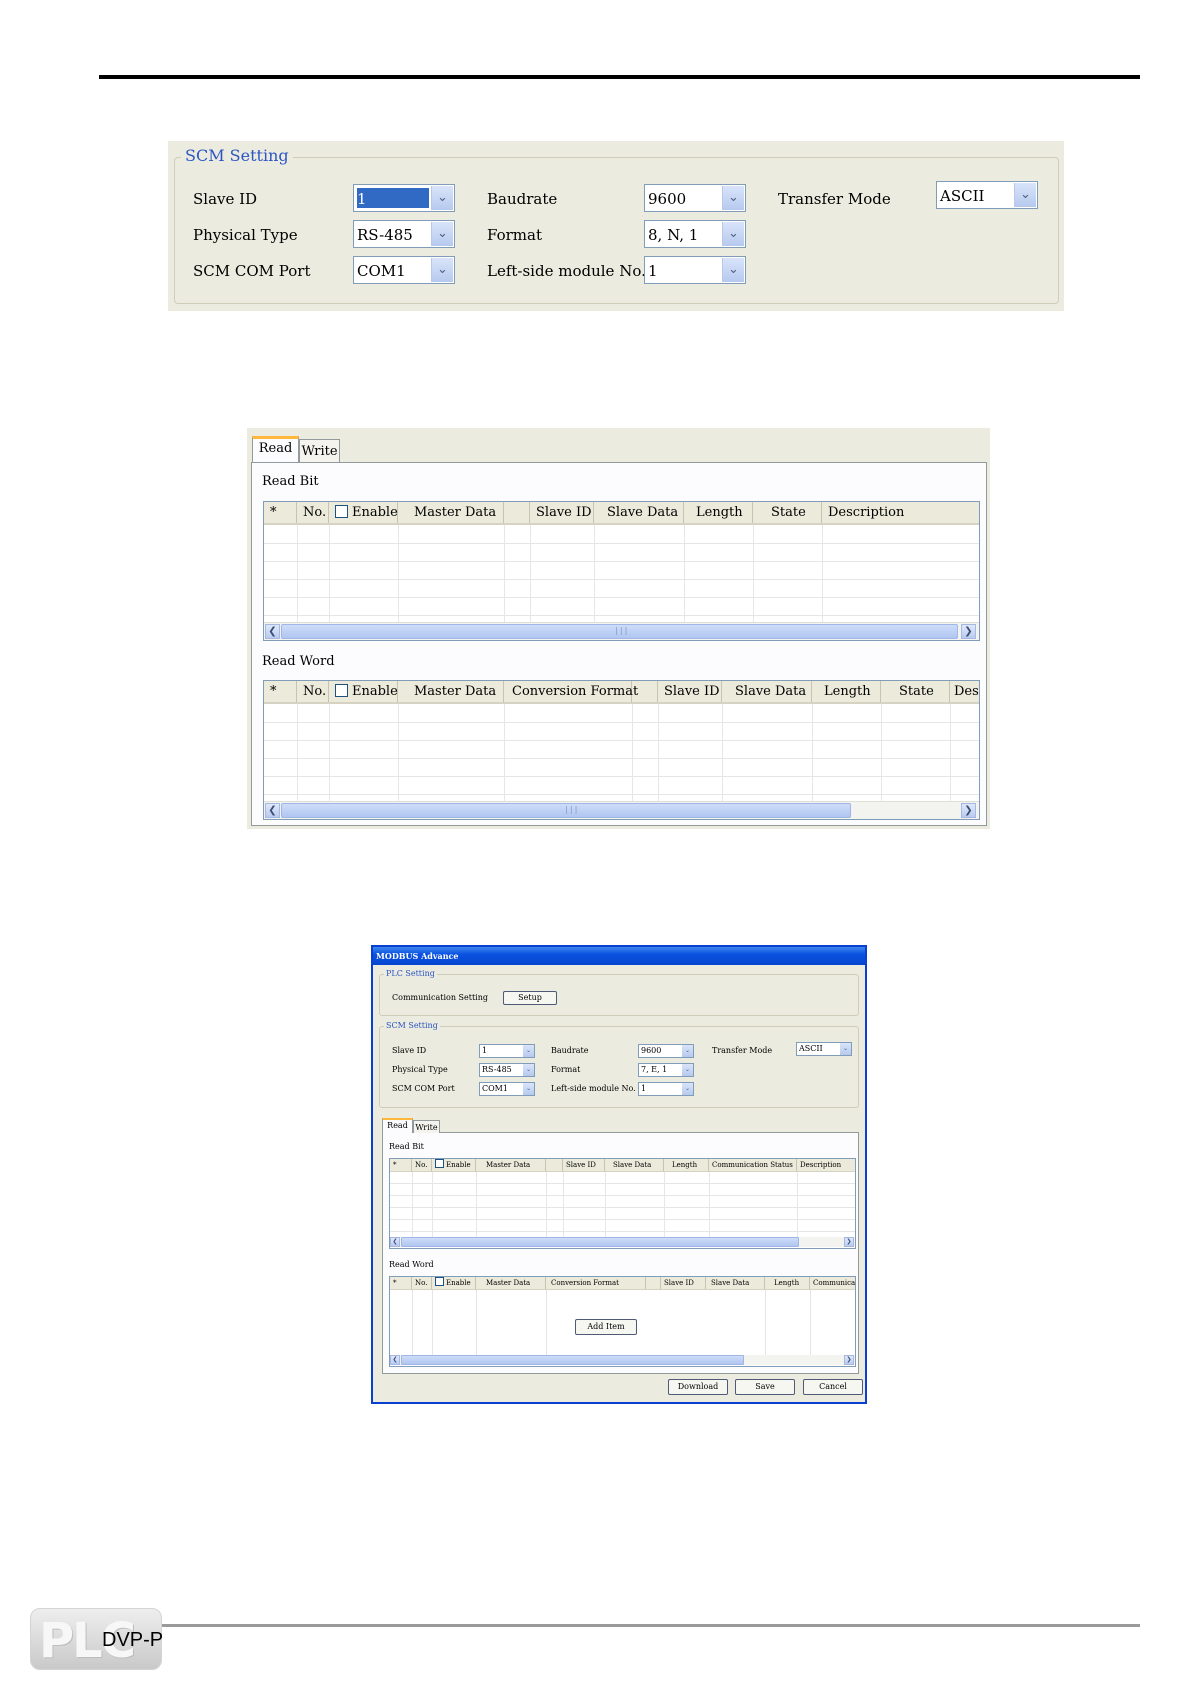 Image resolution: width=1190 pixels, height=1684 pixels. I want to click on add-item-button: Add Item, so click(606, 1327).